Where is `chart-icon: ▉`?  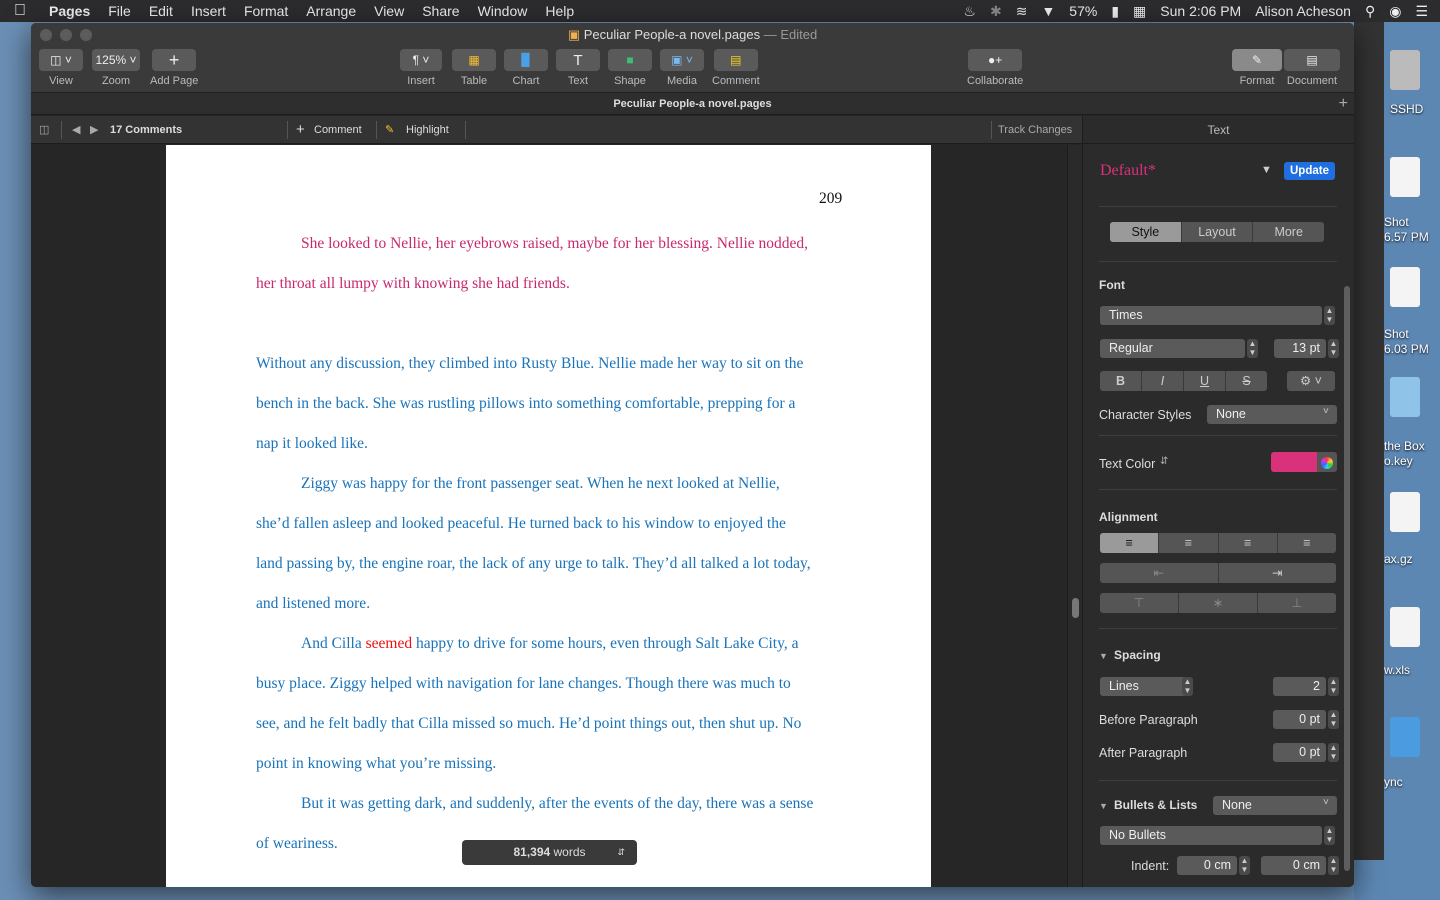
chart-icon: ▉ is located at coordinates (526, 60).